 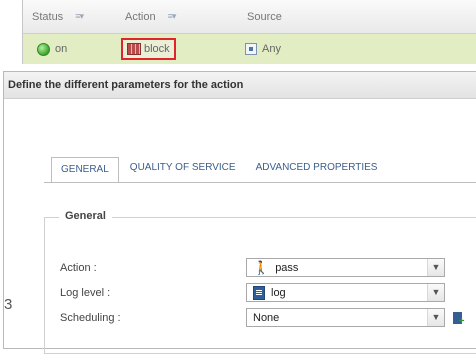 I want to click on action-select-value: pass, so click(x=287, y=267).